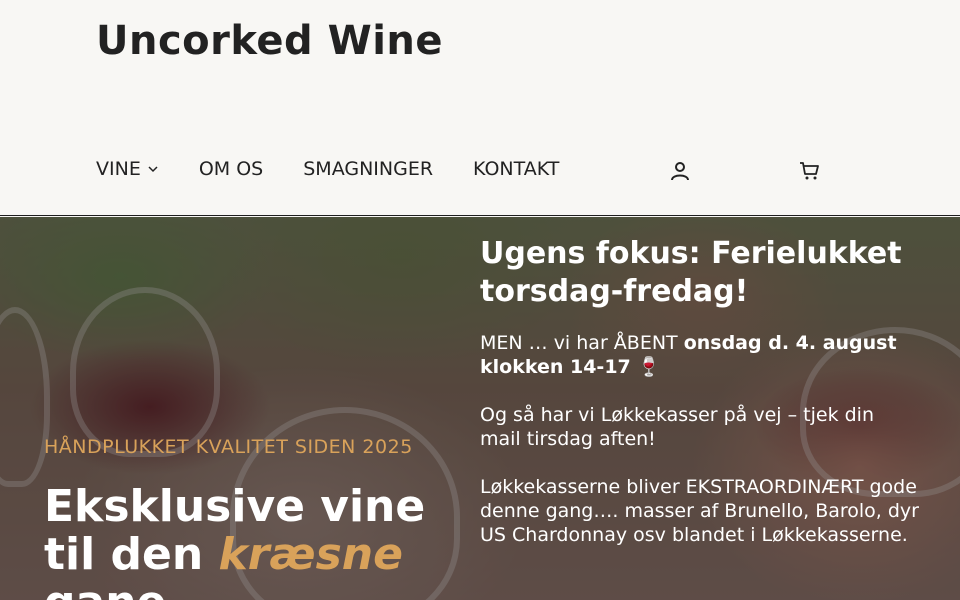 This screenshot has width=960, height=600. What do you see at coordinates (691, 272) in the screenshot?
I see `focus-title: Ugens fokus: Ferielukket torsdag-fredag!` at bounding box center [691, 272].